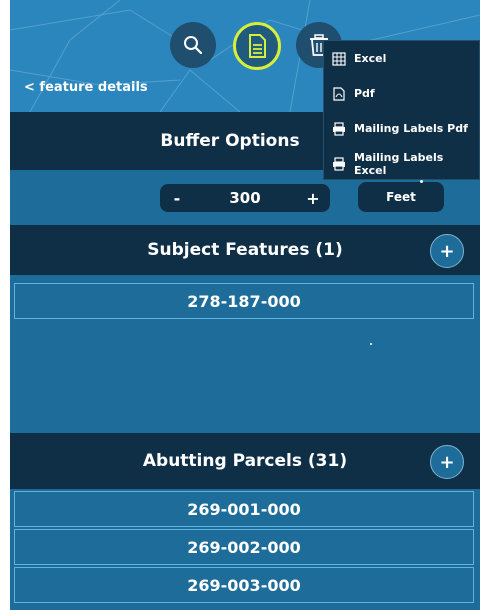 Image resolution: width=483 pixels, height=610 pixels. What do you see at coordinates (244, 547) in the screenshot?
I see `abutting-parcel-row: 269-002-000` at bounding box center [244, 547].